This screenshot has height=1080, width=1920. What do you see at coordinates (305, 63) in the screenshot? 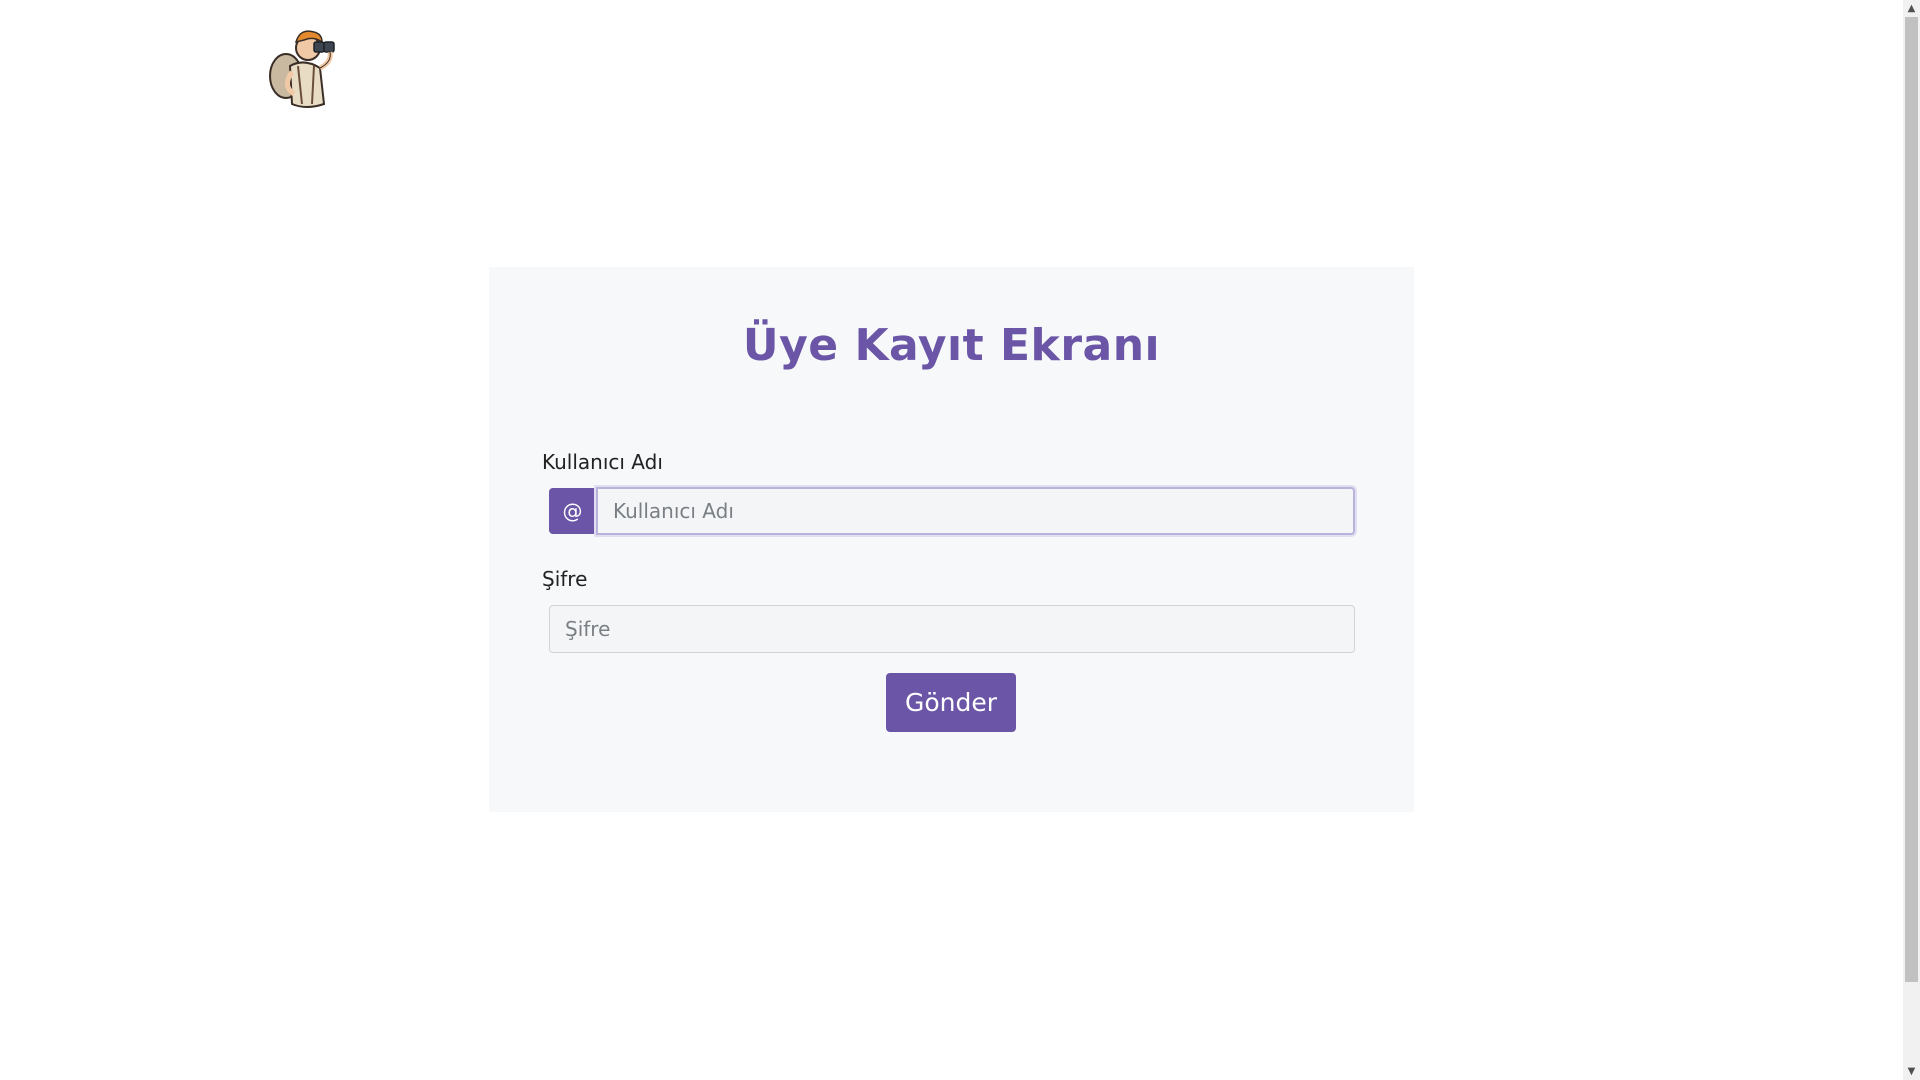
I see `explorer-logo-icon` at bounding box center [305, 63].